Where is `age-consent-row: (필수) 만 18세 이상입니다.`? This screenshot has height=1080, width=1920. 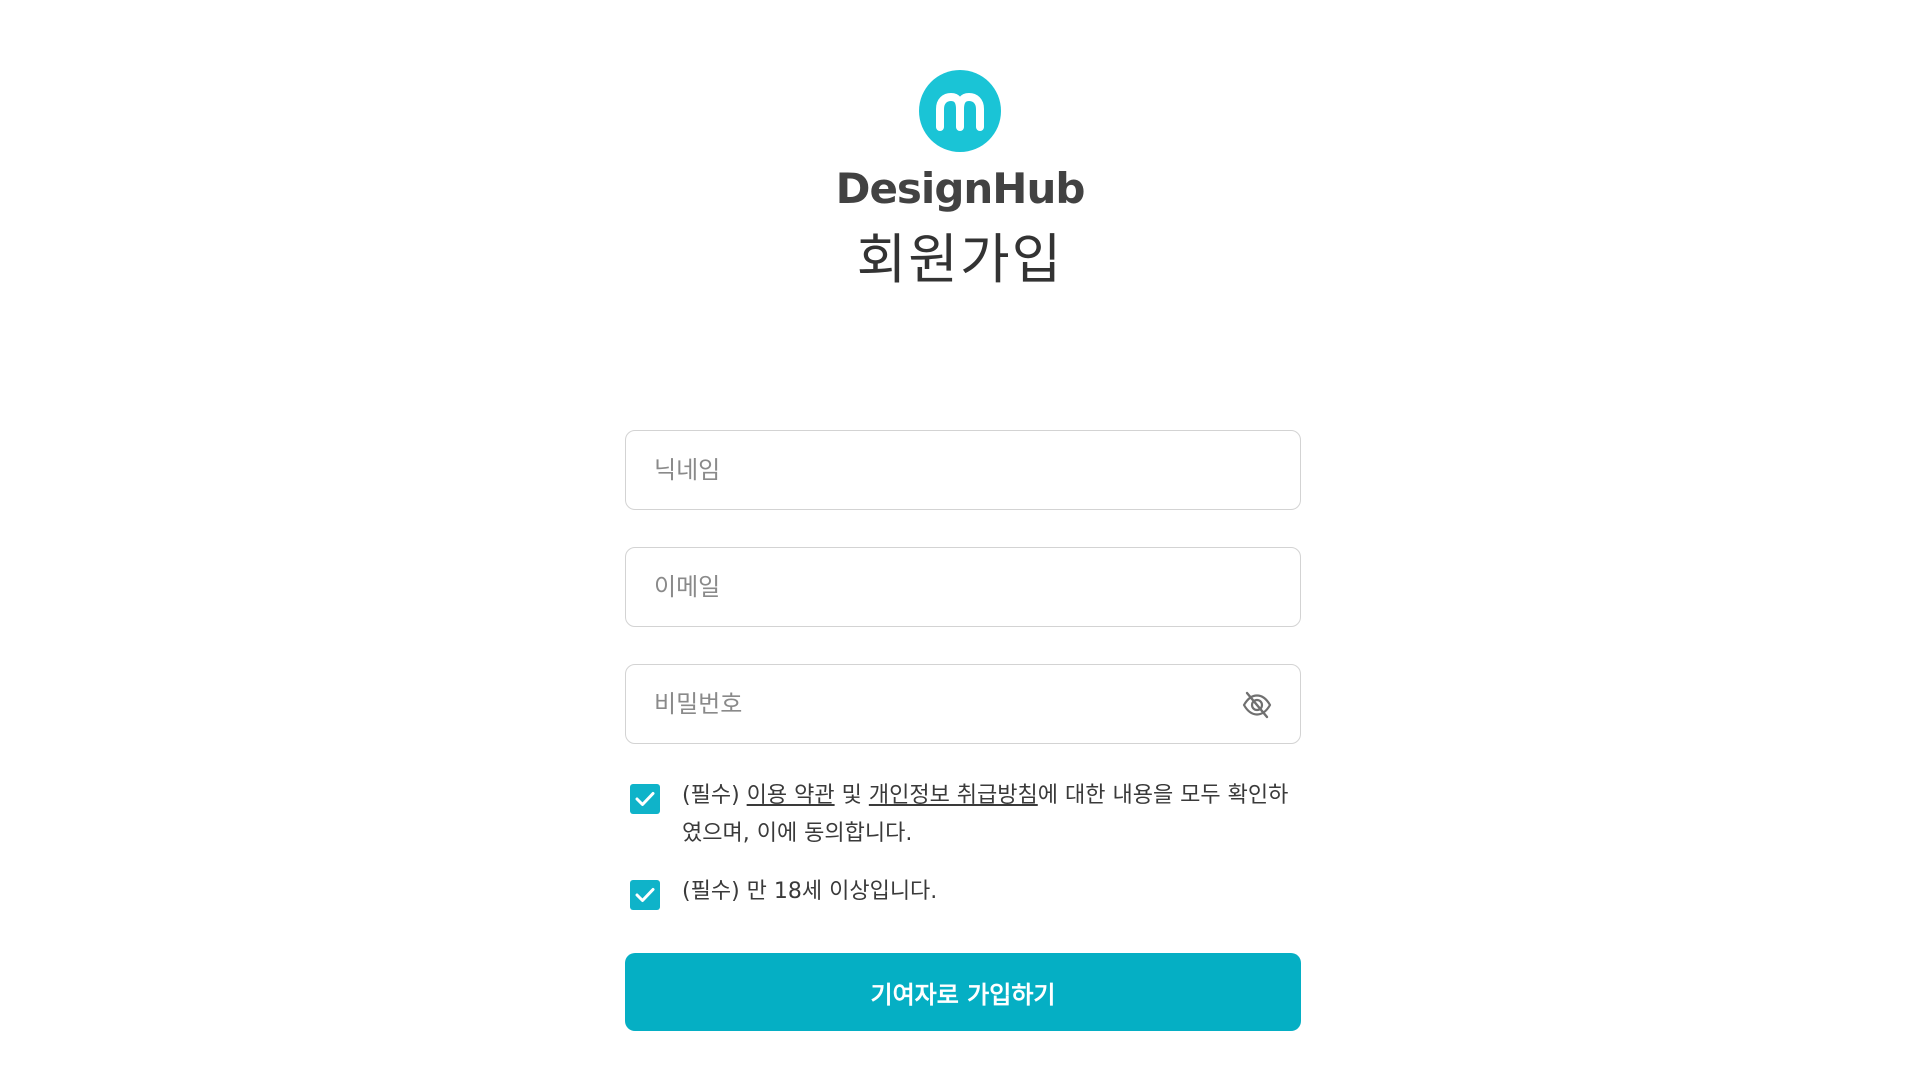
age-consent-row: (필수) 만 18세 이상입니다. is located at coordinates (963, 892).